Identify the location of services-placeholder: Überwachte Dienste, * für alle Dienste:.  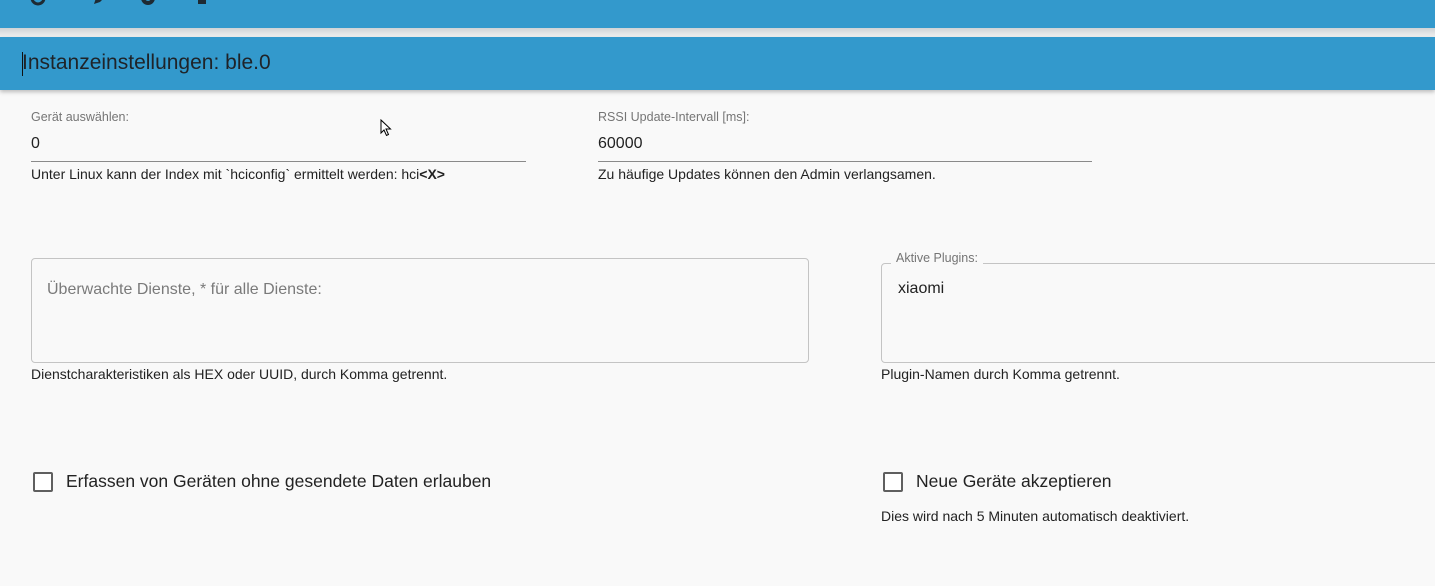
(184, 289).